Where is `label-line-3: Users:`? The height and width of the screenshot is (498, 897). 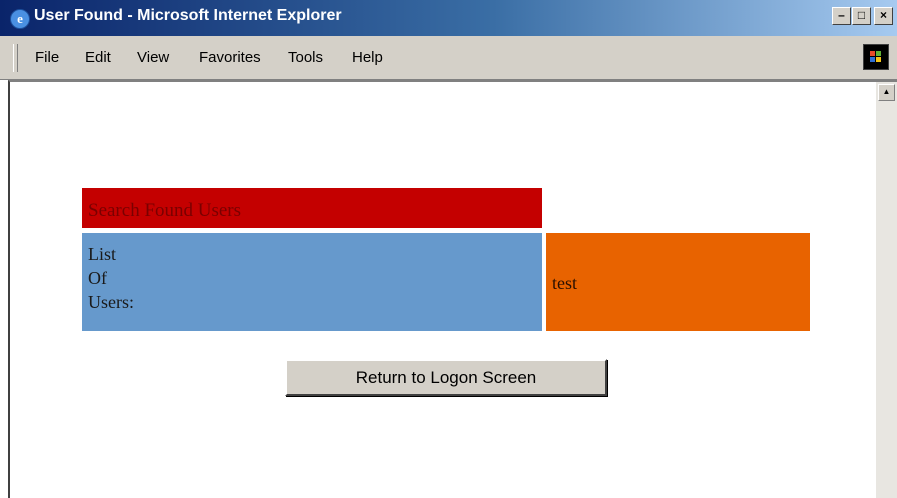
label-line-3: Users: is located at coordinates (111, 302).